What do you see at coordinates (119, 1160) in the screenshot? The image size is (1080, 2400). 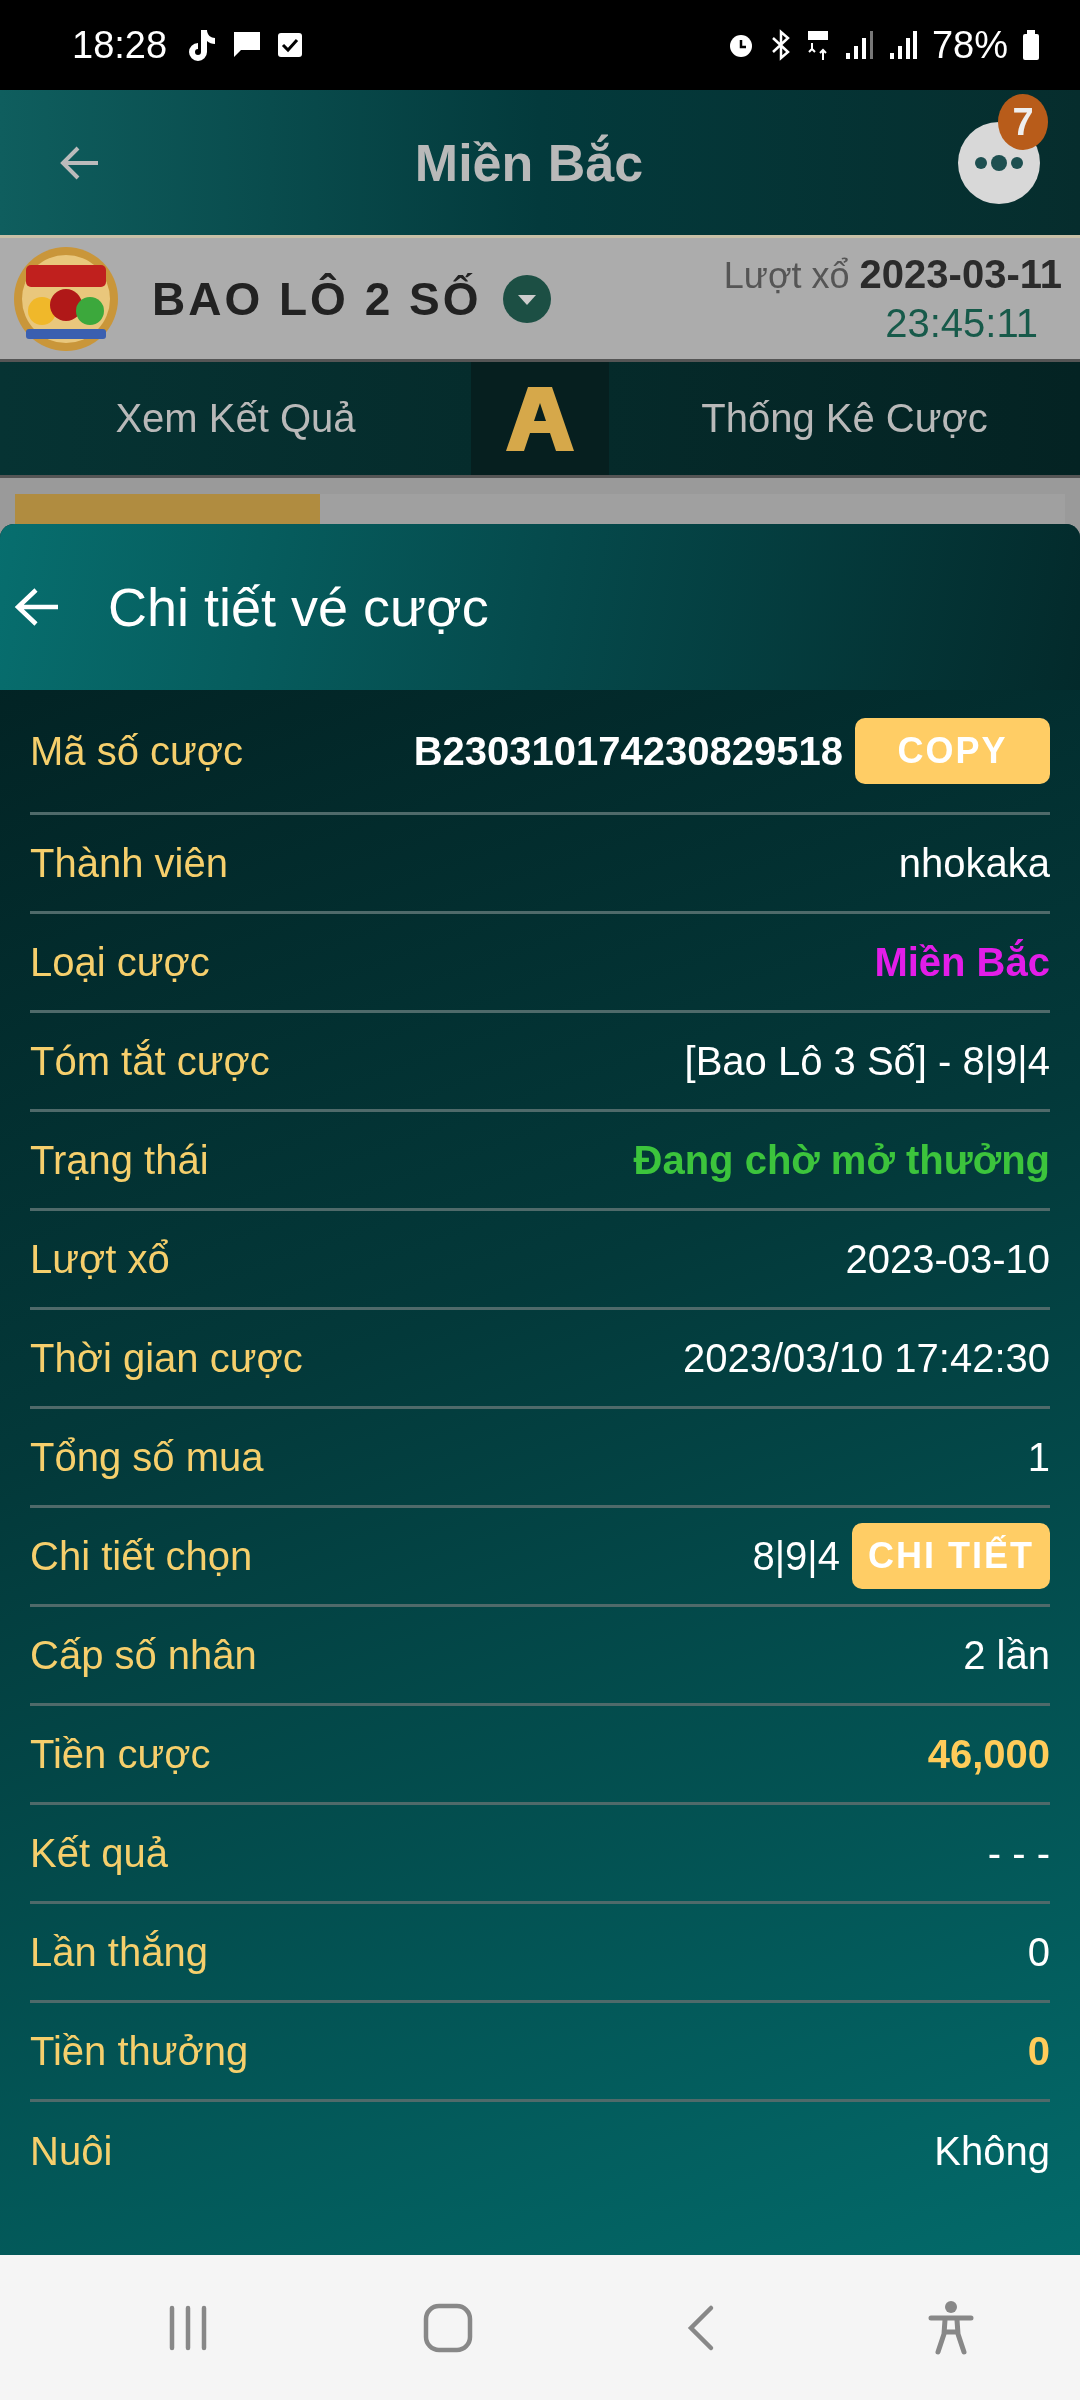 I see `field-label: Trạng thái` at bounding box center [119, 1160].